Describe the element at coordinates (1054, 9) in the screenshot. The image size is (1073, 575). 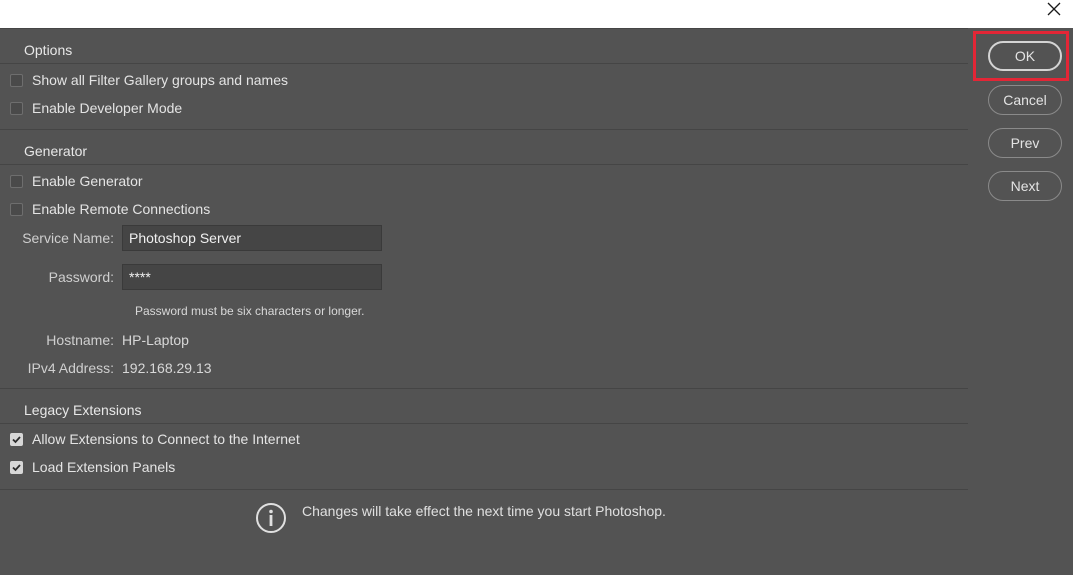
I see `close-icon` at that location.